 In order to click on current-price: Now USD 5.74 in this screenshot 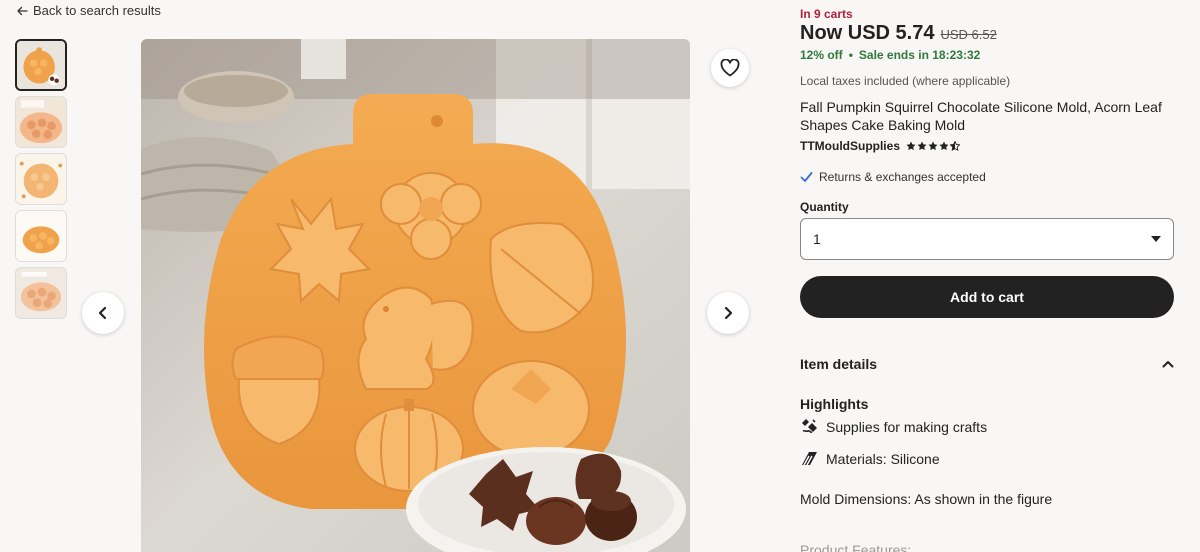, I will do `click(867, 33)`.